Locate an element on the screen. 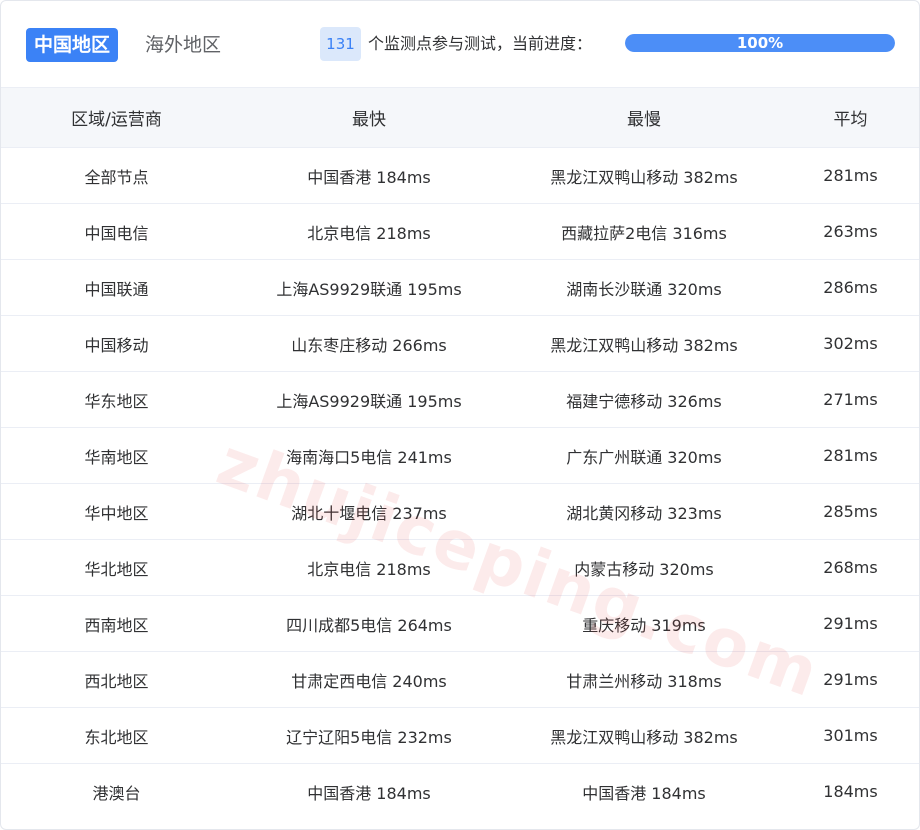  fastest-cell: 湖北十堰电信 237ms is located at coordinates (369, 511).